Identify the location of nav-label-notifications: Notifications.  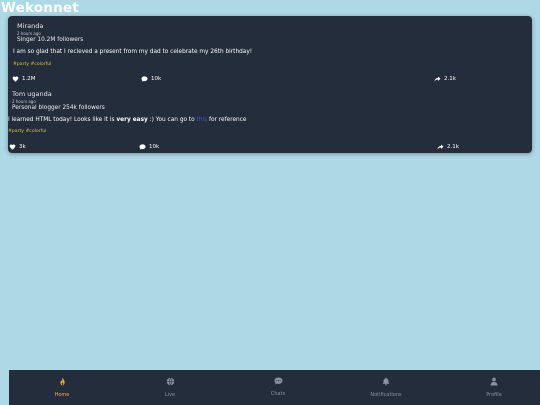
(386, 395).